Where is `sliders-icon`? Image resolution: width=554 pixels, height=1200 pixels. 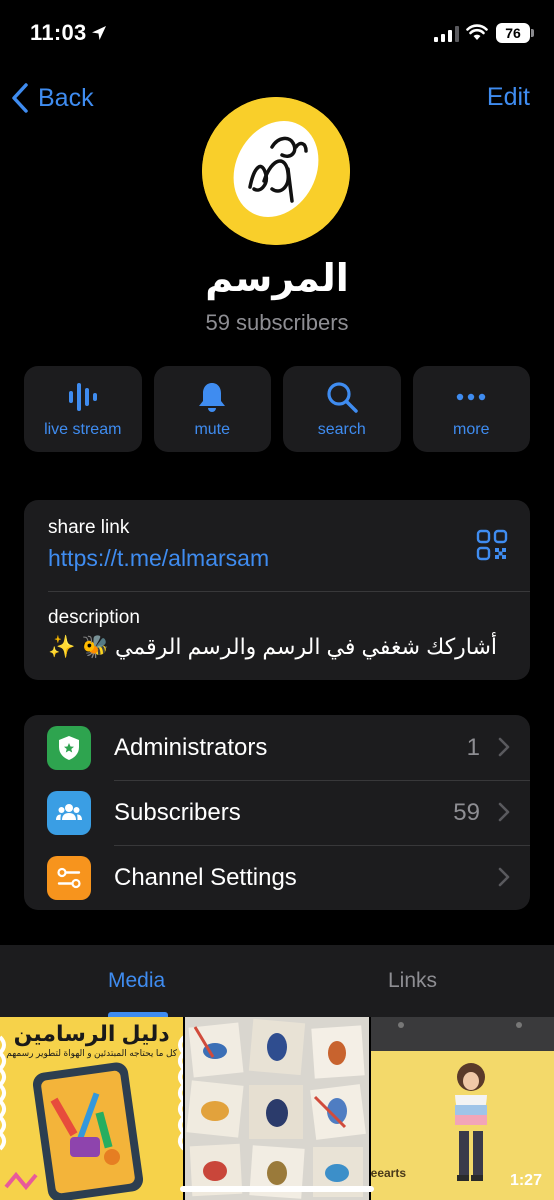 sliders-icon is located at coordinates (69, 878).